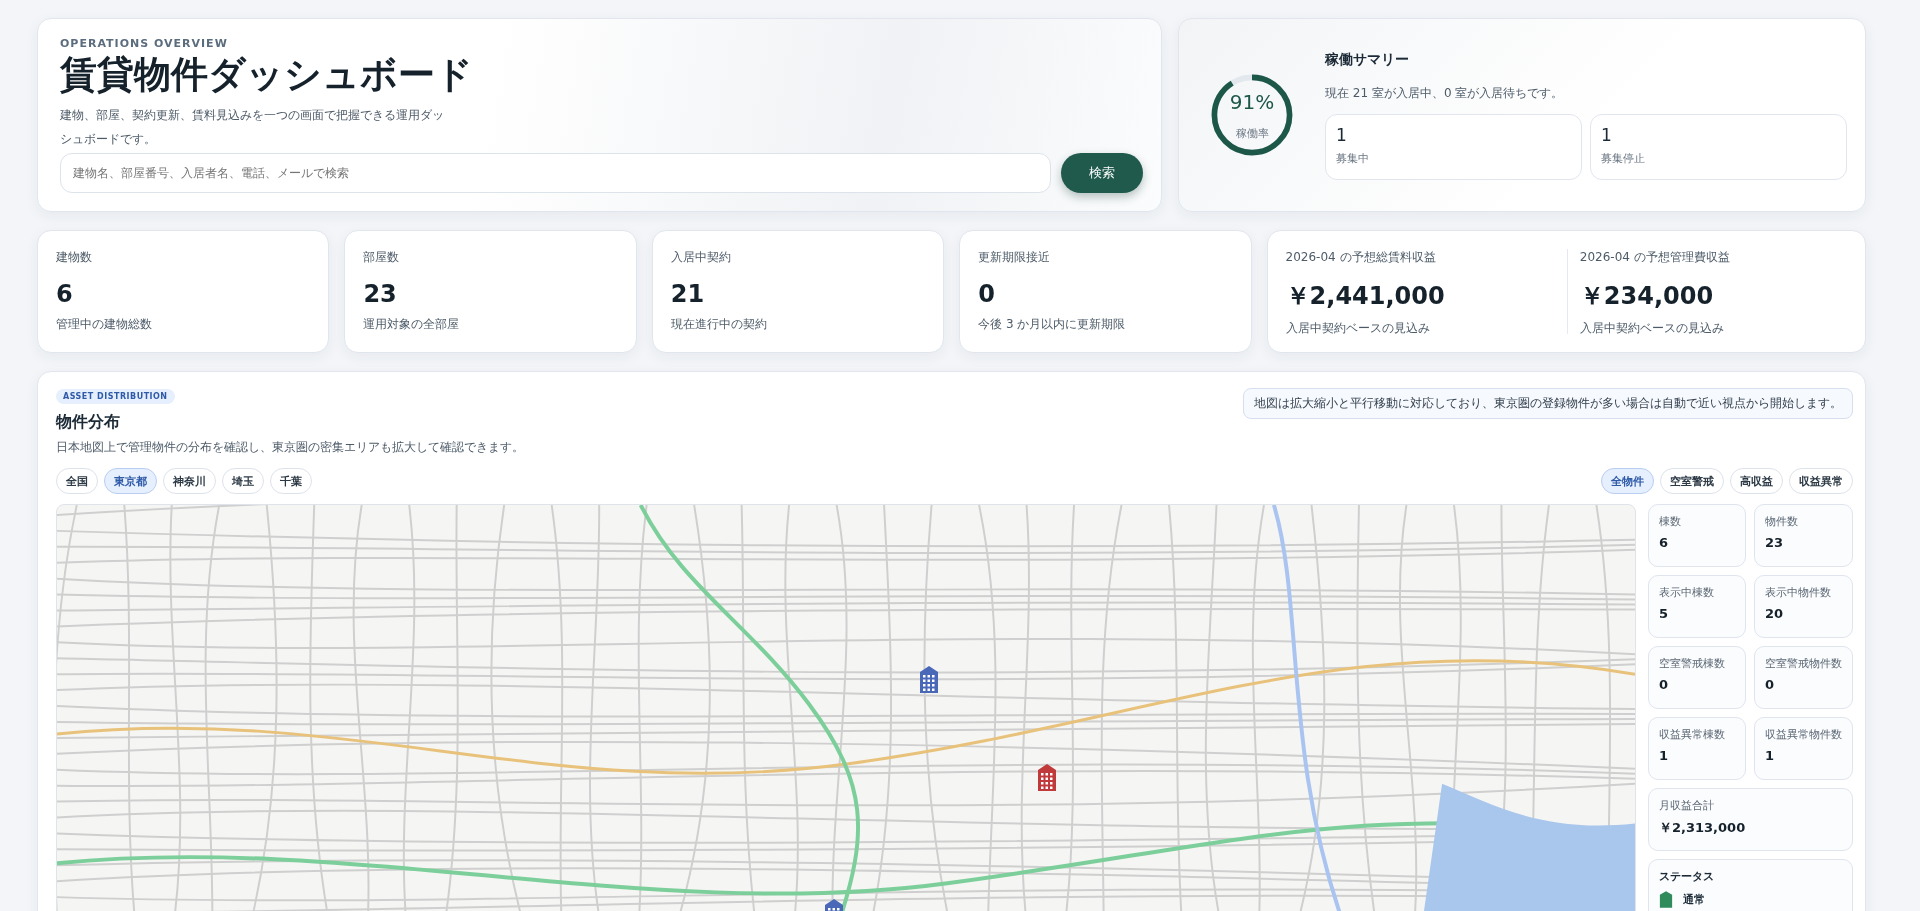  I want to click on region-chip: 東京都, so click(130, 481).